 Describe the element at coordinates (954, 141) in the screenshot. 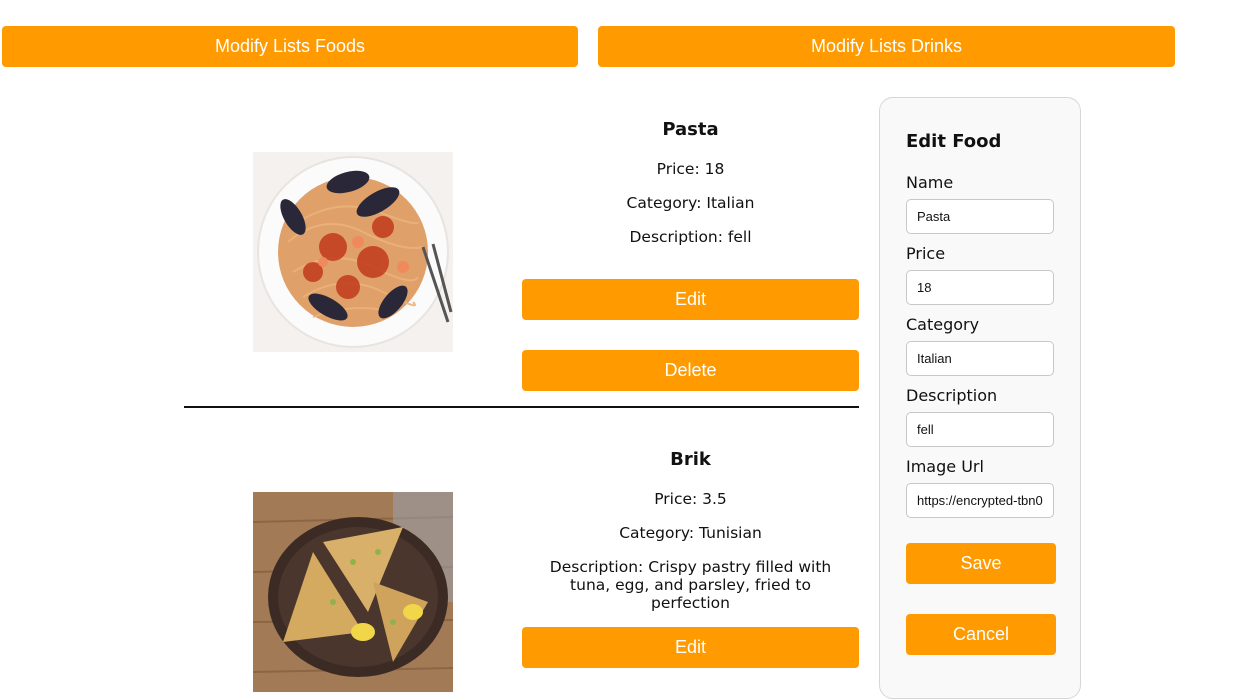

I see `panel-title: Edit Food` at that location.